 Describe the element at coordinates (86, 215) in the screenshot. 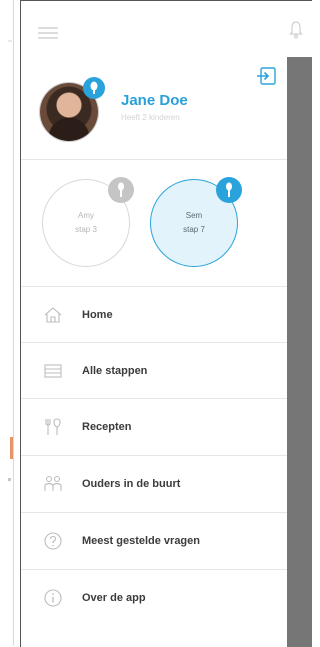

I see `child-name: Amy` at that location.